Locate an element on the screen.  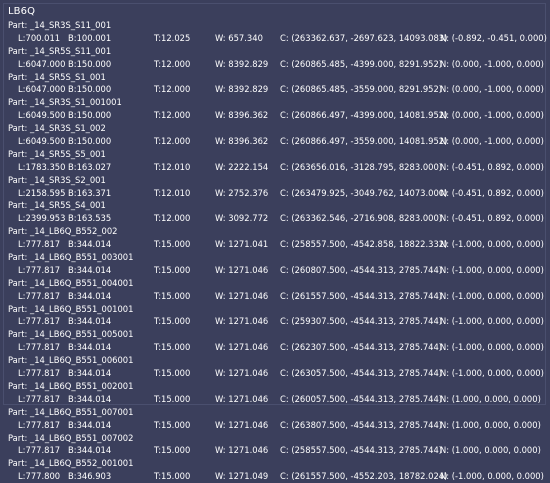
weight-value: W: 8392.829 is located at coordinates (242, 63).